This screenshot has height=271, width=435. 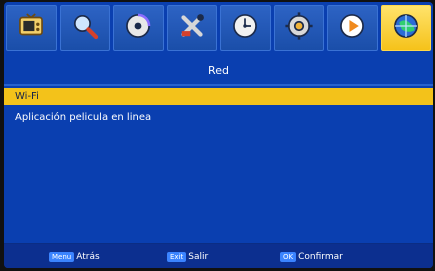 I want to click on footer-back: Menu Atrás, so click(x=74, y=257).